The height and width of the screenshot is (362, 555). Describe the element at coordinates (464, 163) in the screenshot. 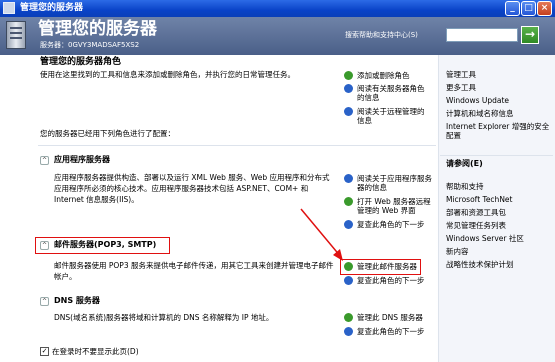

I see `see-also-title: 请参阅(E)` at that location.